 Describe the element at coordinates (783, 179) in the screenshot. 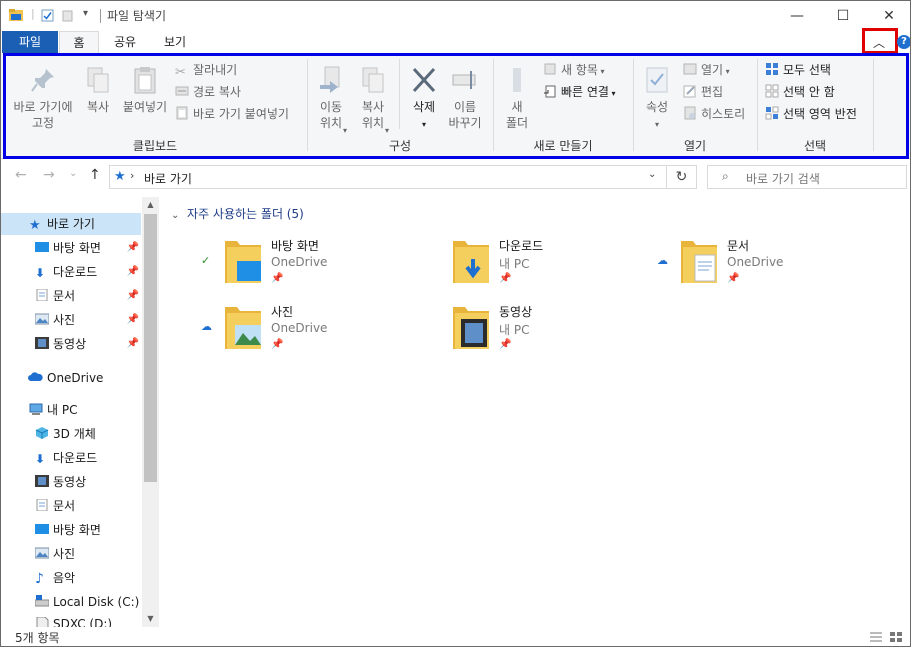

I see `search-placeholder: 바로 가기 검색` at that location.